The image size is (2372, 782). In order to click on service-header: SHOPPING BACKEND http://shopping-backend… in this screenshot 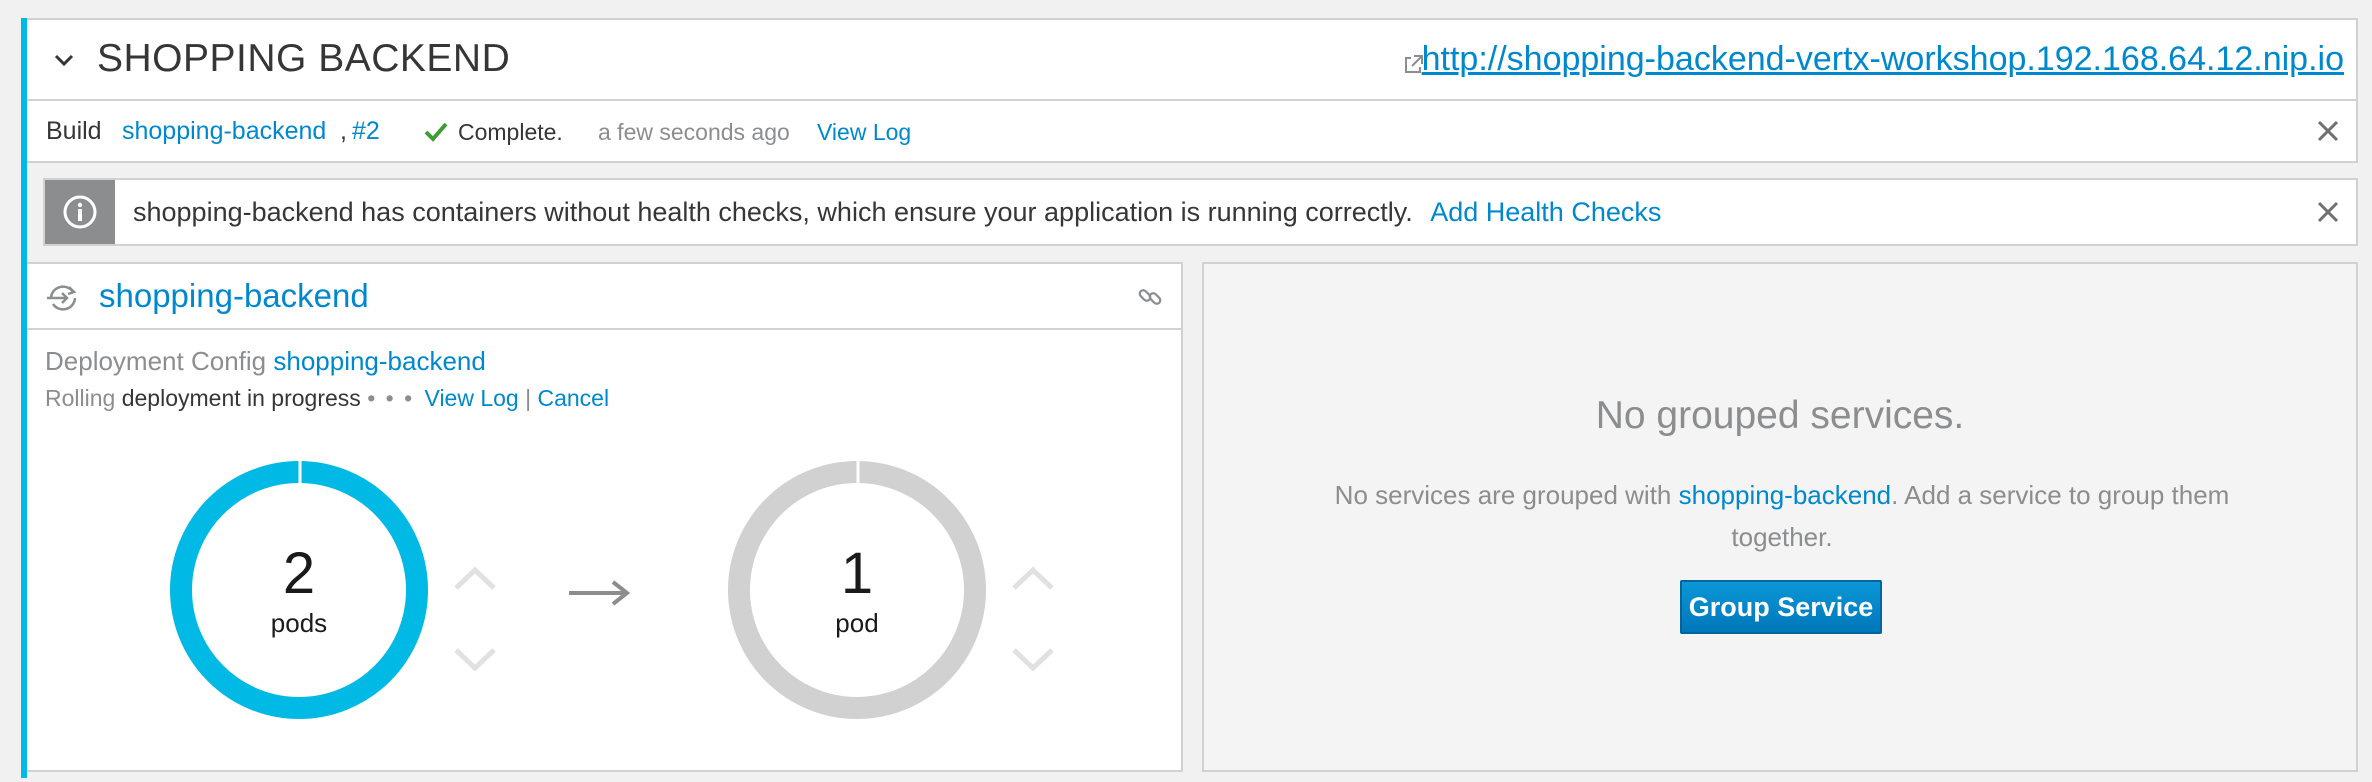, I will do `click(1192, 59)`.